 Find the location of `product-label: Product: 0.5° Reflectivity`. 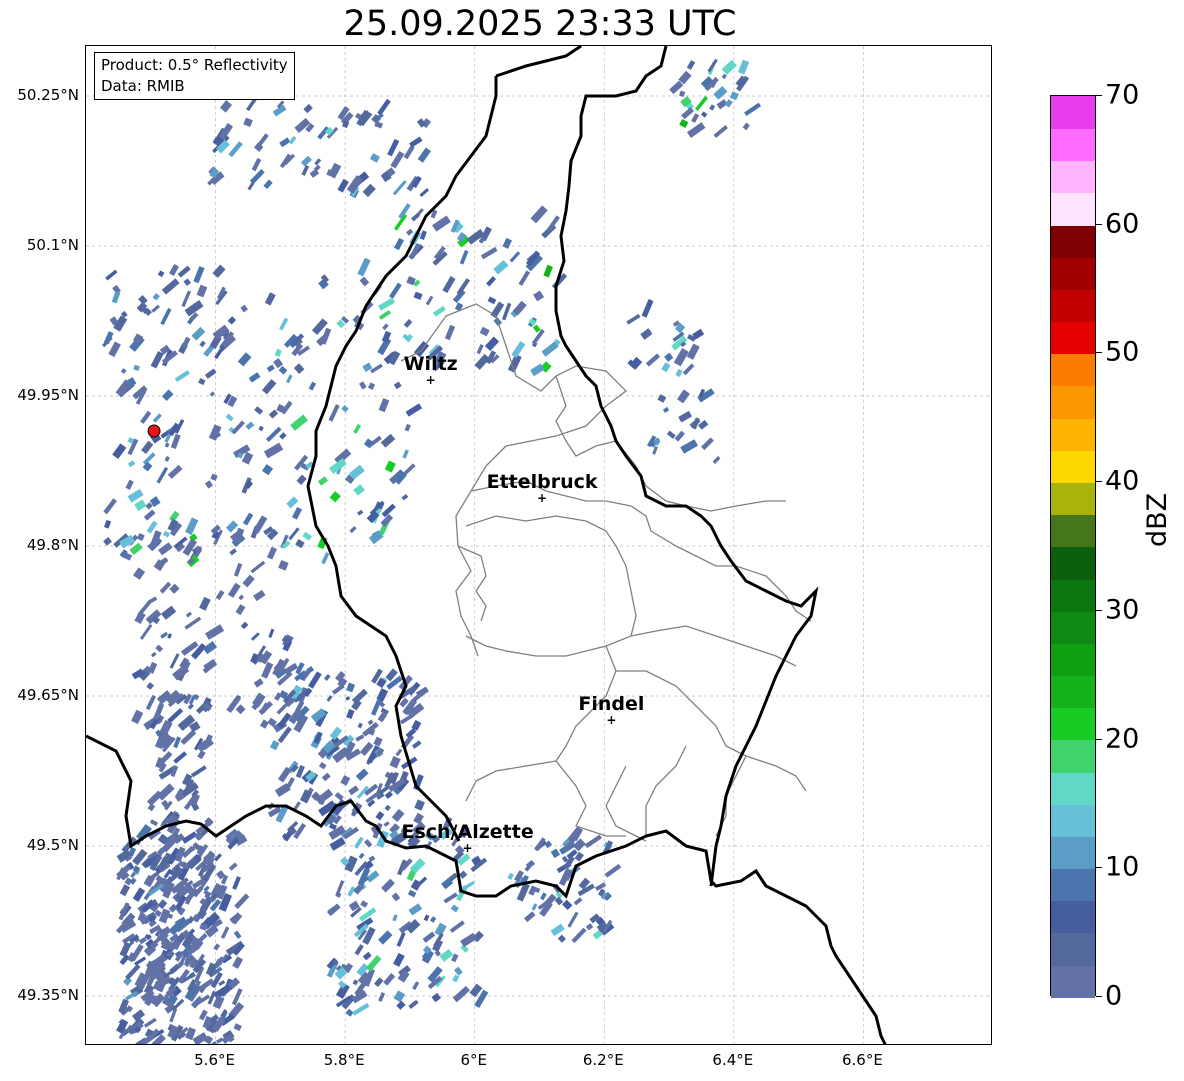

product-label: Product: 0.5° Reflectivity is located at coordinates (194, 65).